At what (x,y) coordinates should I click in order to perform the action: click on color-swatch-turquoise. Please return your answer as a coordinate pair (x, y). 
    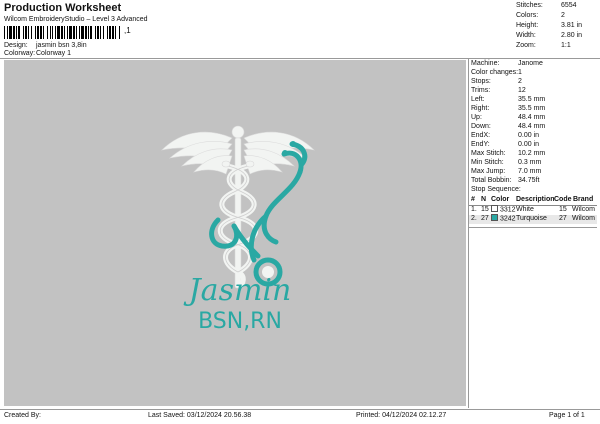
    Looking at the image, I should click on (494, 217).